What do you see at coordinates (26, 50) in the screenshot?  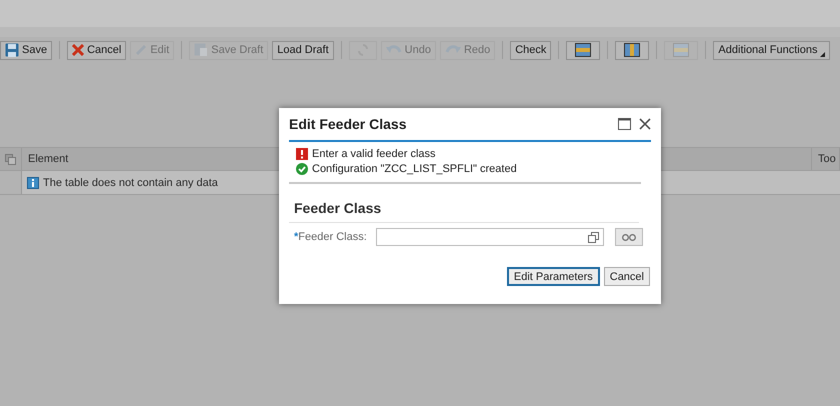 I see `toolbar-button: Save` at bounding box center [26, 50].